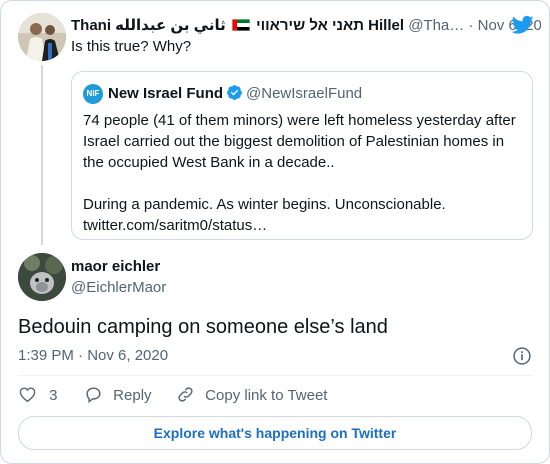  I want to click on like-button: 3, so click(38, 396).